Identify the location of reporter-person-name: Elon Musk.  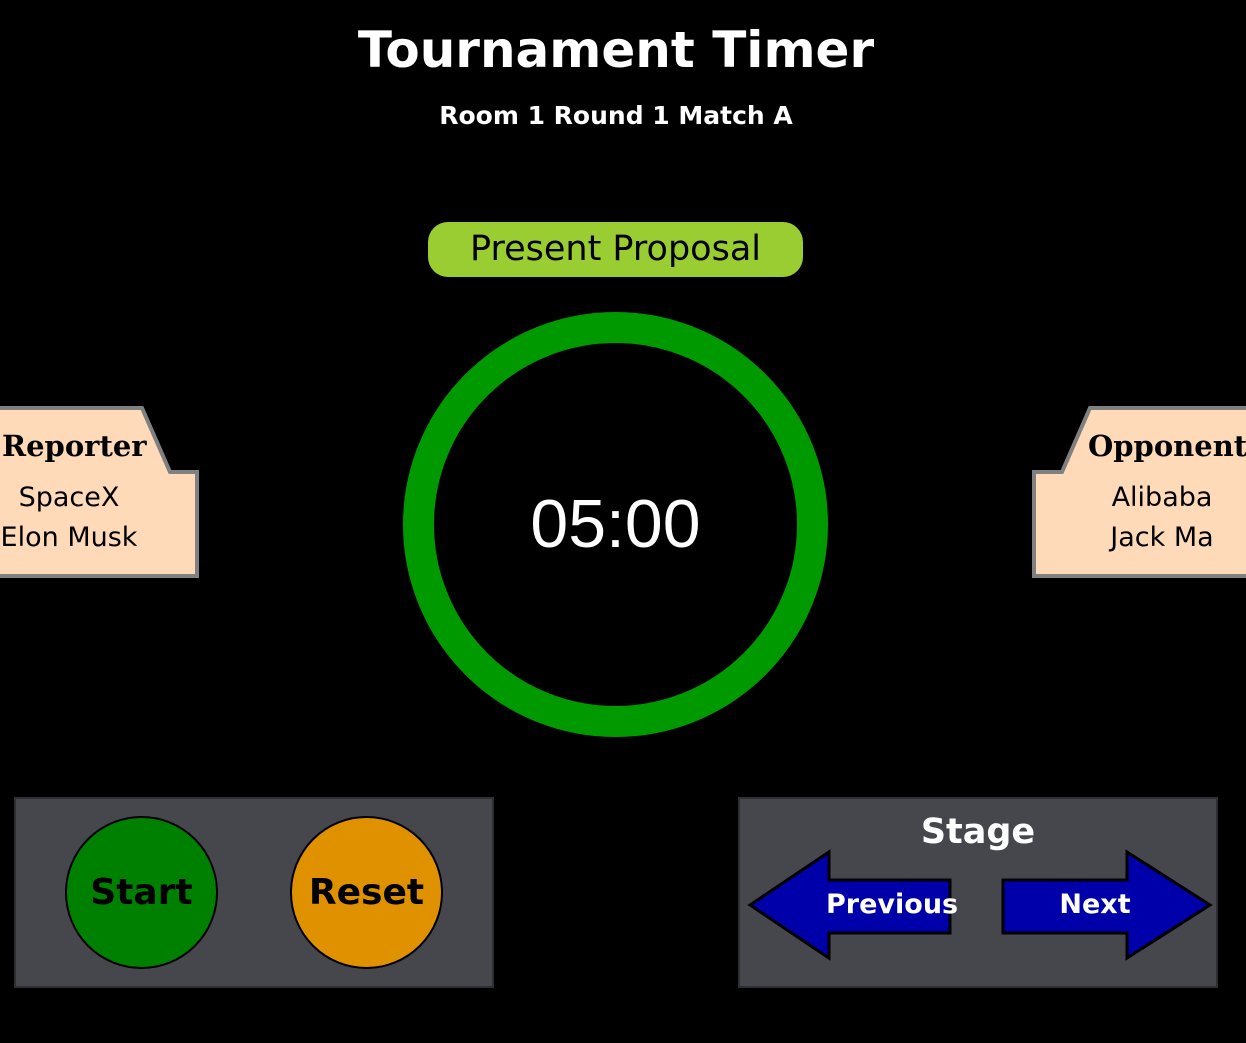
(69, 537).